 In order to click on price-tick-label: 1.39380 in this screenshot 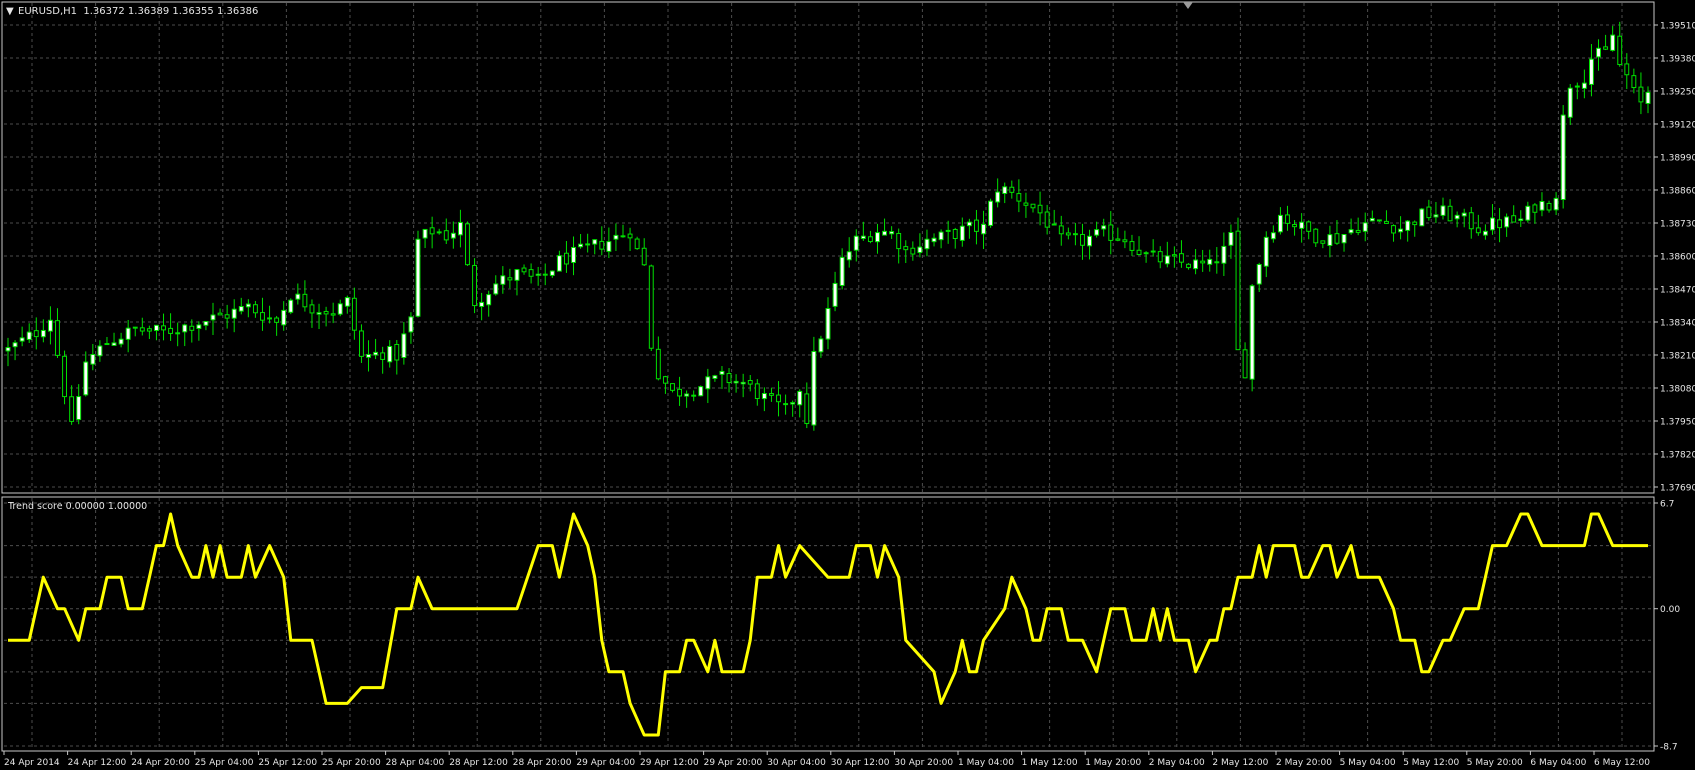, I will do `click(1677, 60)`.